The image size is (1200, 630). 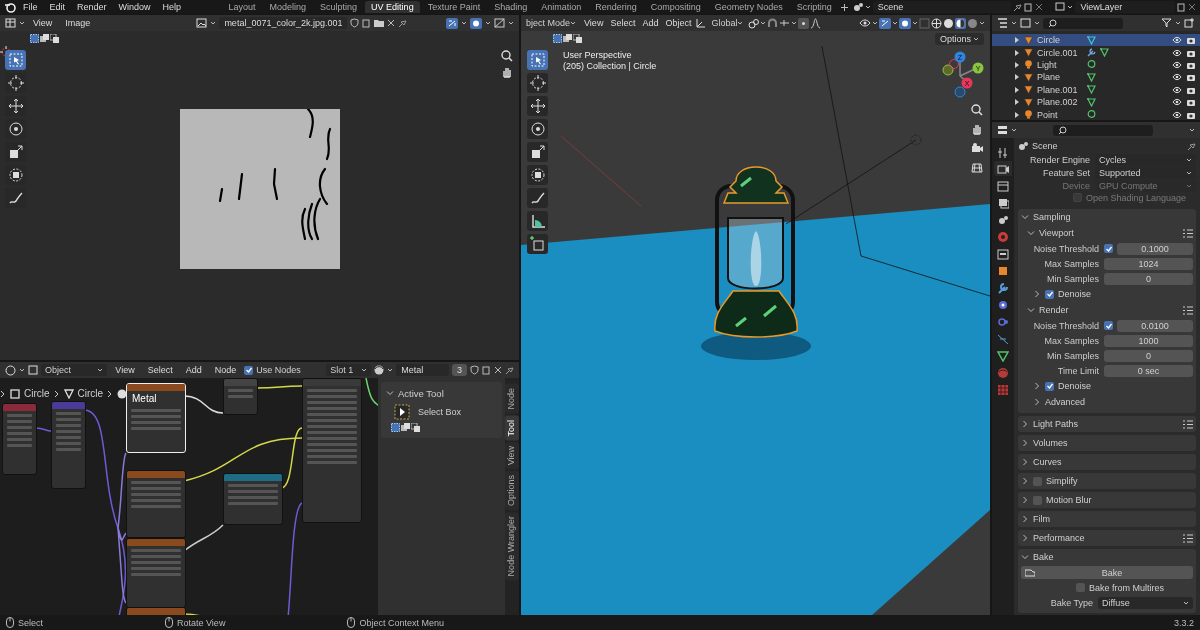 I want to click on panel-title: Film, so click(x=1041, y=519).